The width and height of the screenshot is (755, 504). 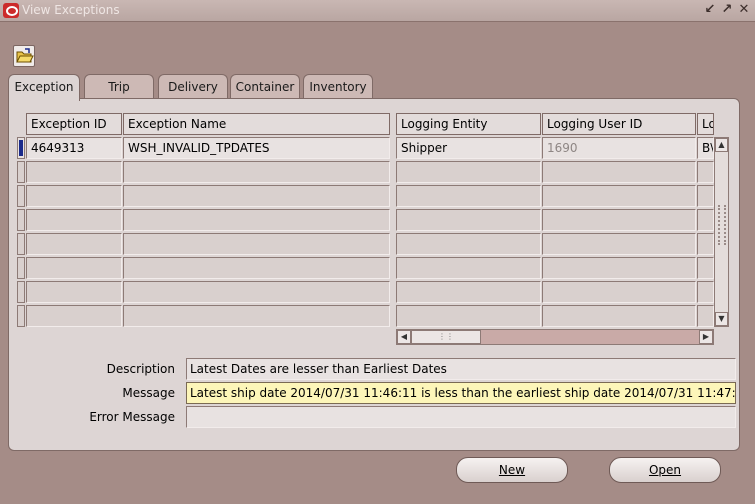 I want to click on tab-trip: Trip, so click(x=119, y=86).